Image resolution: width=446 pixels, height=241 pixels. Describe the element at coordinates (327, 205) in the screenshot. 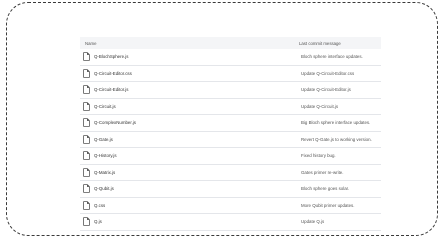

I see `commit-message-link: More Qubit primer updates.` at that location.